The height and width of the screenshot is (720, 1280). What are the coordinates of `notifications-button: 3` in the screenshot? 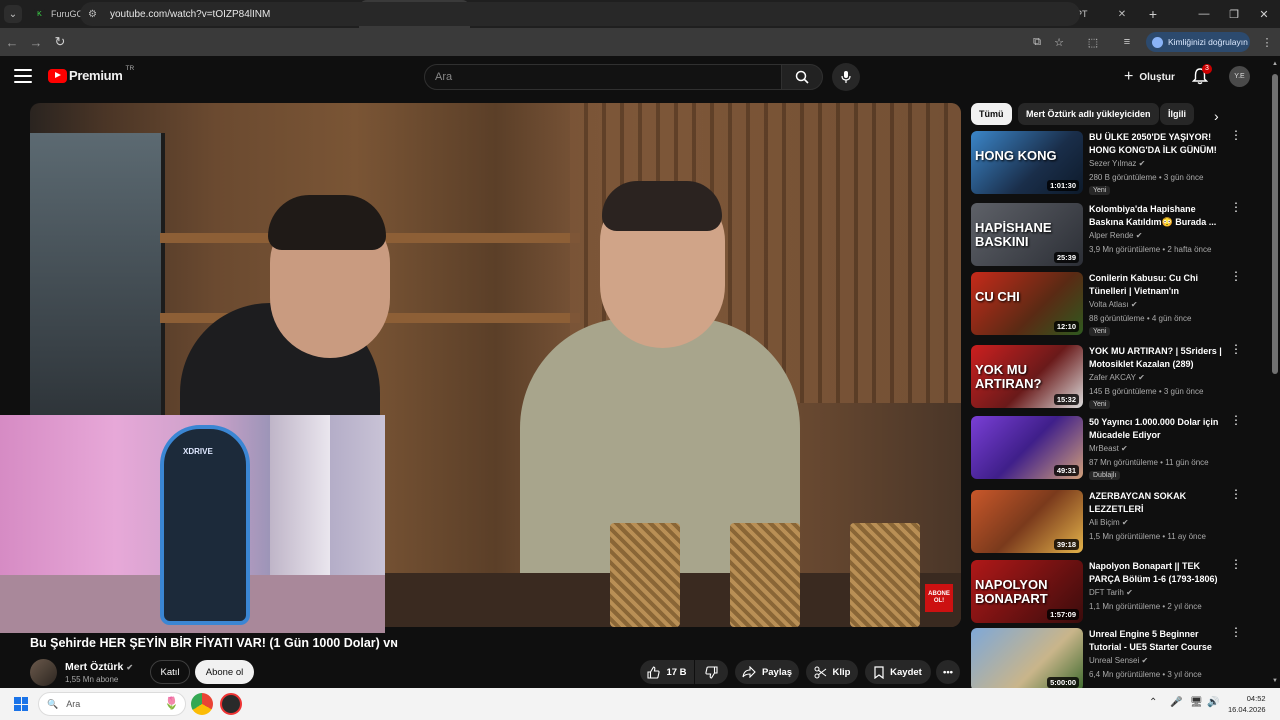 It's located at (1201, 75).